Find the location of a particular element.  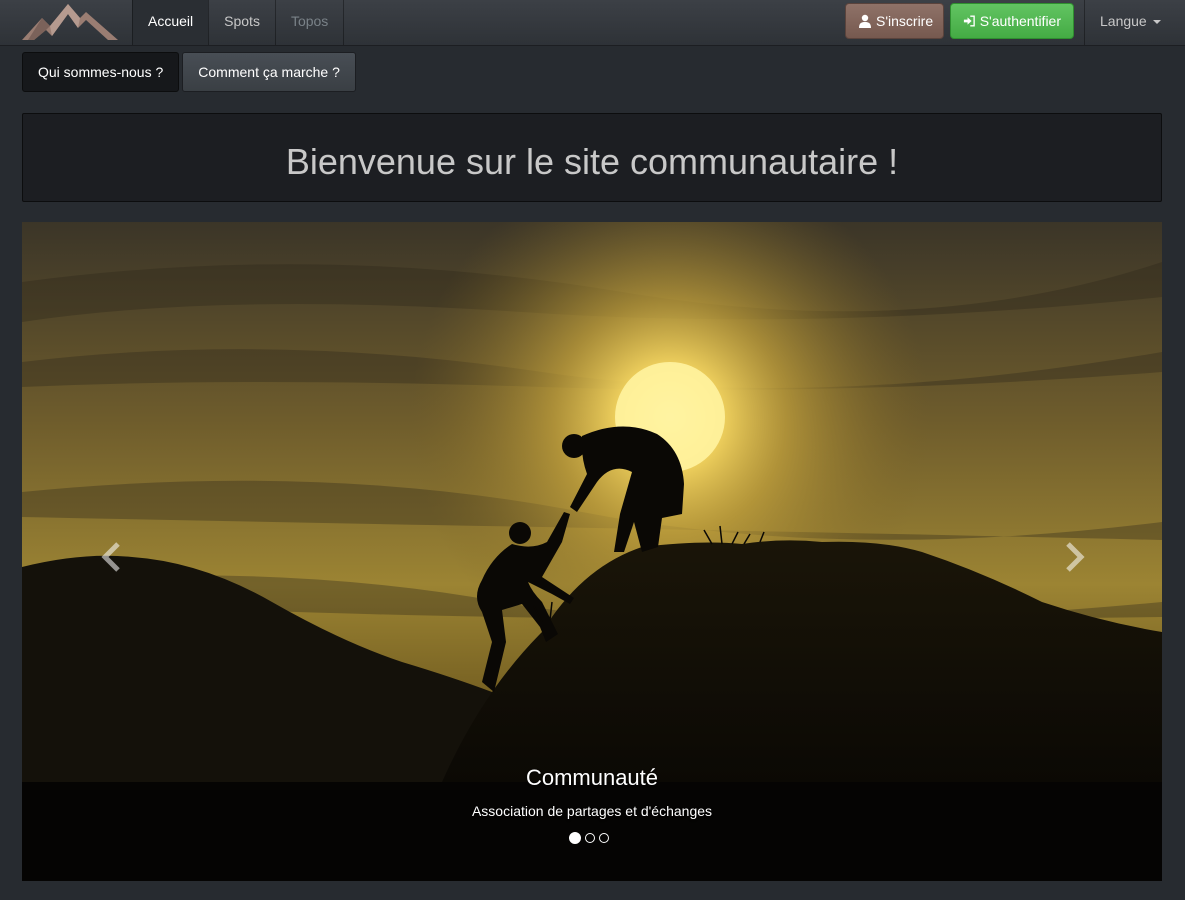

nav-spots: Spots is located at coordinates (241, 22).